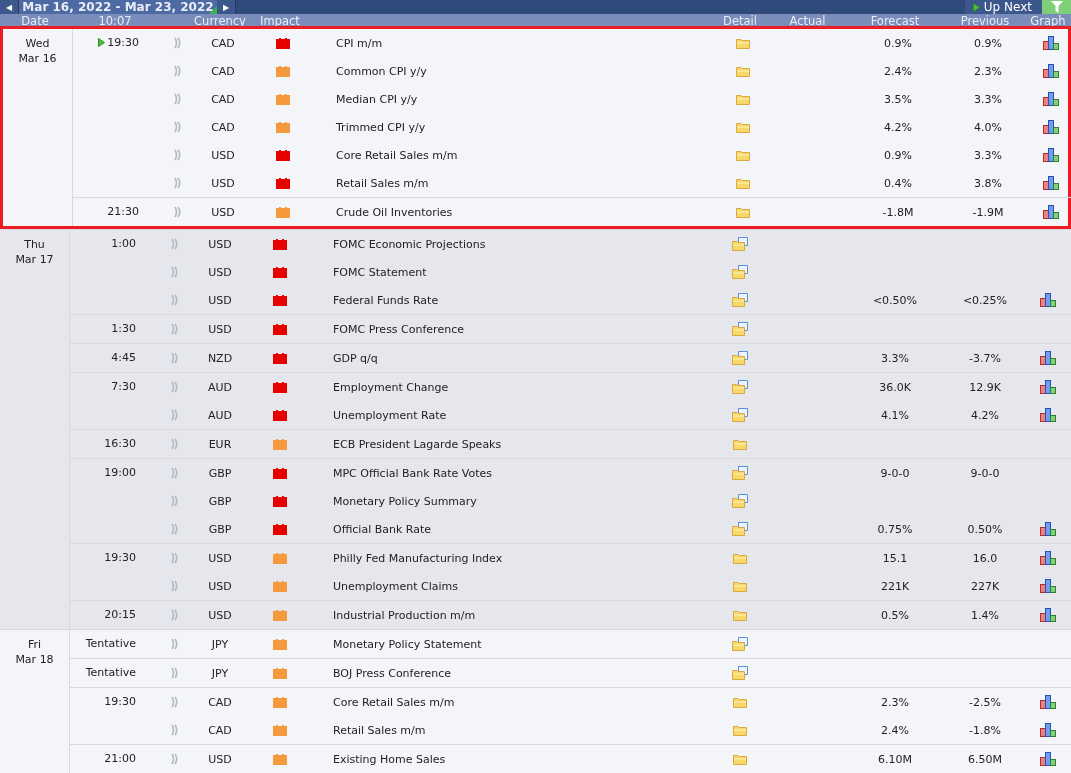 Image resolution: width=1071 pixels, height=773 pixels. Describe the element at coordinates (510, 358) in the screenshot. I see `event-title: GDP q/q` at that location.